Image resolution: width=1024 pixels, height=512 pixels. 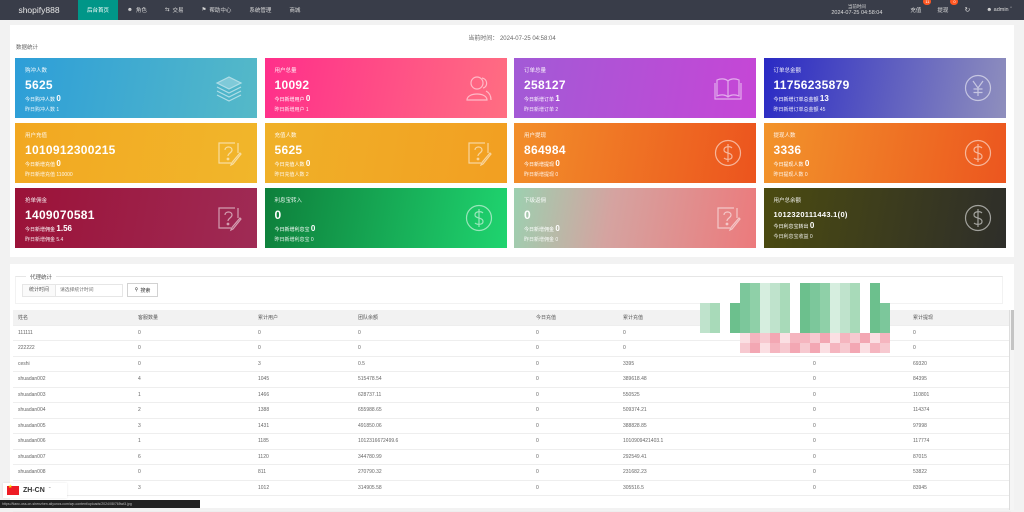 What do you see at coordinates (635, 456) in the screenshot?
I see `table-cell: 292549.41` at bounding box center [635, 456].